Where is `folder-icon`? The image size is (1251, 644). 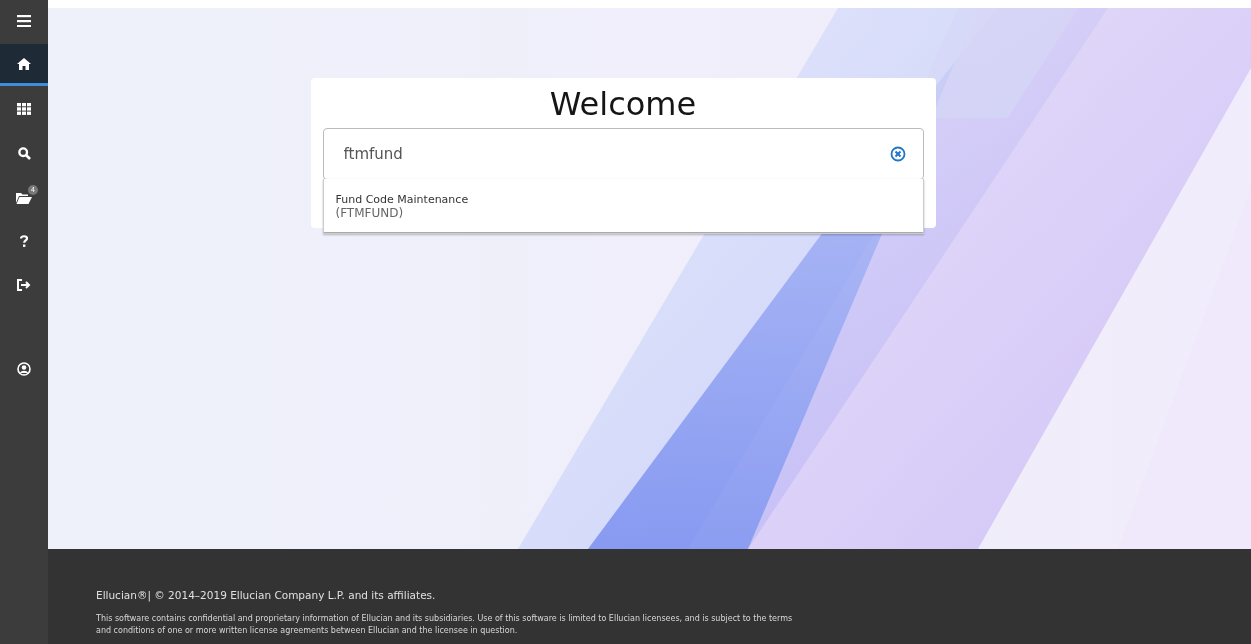
folder-icon is located at coordinates (24, 197).